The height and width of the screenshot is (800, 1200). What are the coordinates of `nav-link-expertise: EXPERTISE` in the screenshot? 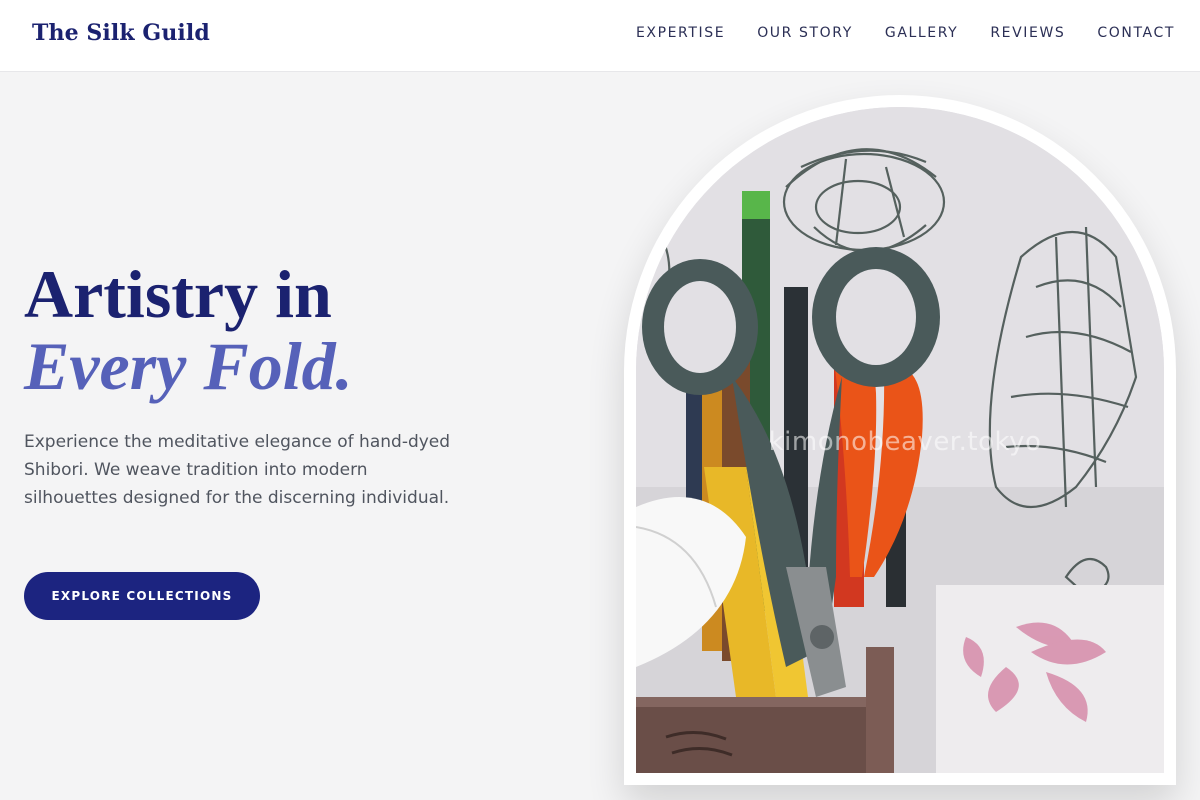 It's located at (680, 33).